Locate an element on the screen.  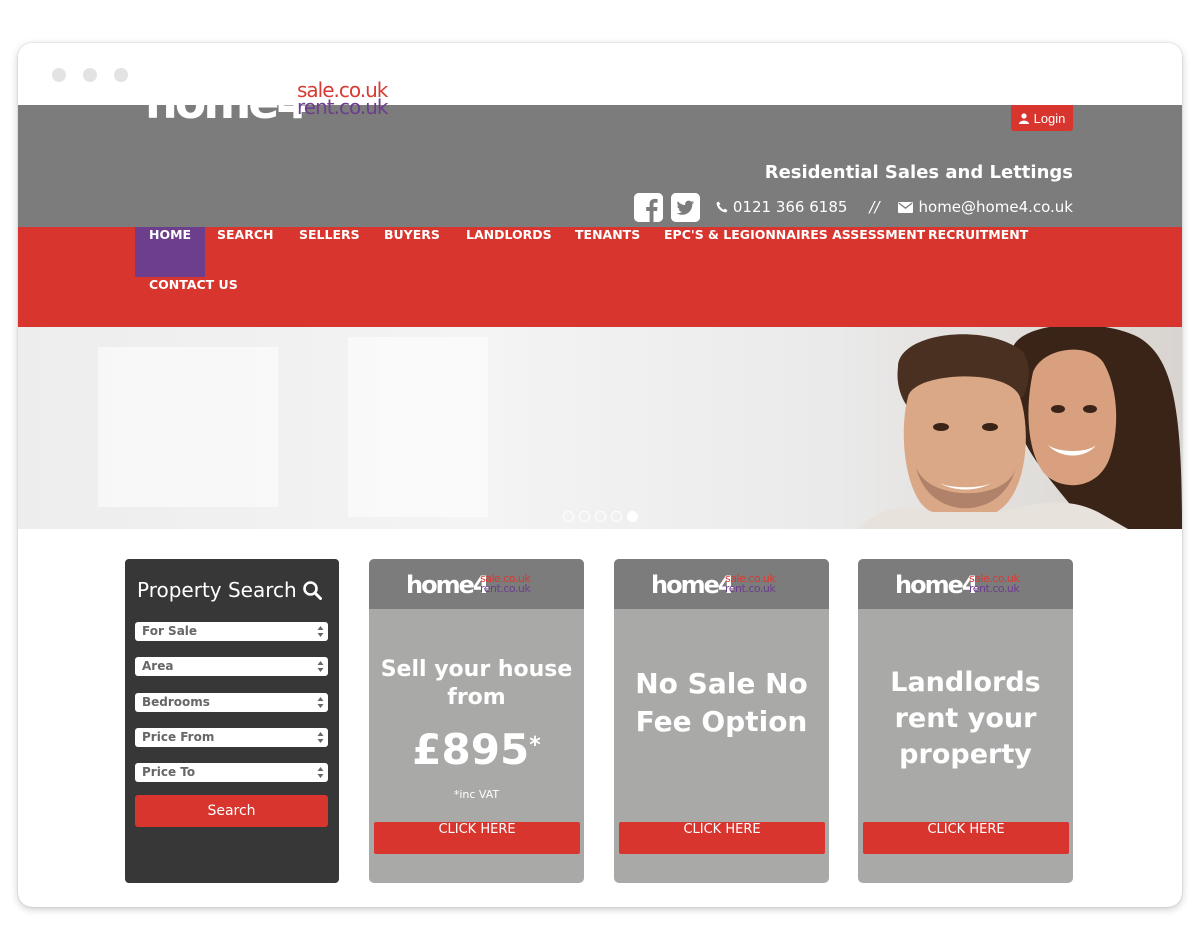
bedrooms-value: Bedrooms is located at coordinates (176, 702).